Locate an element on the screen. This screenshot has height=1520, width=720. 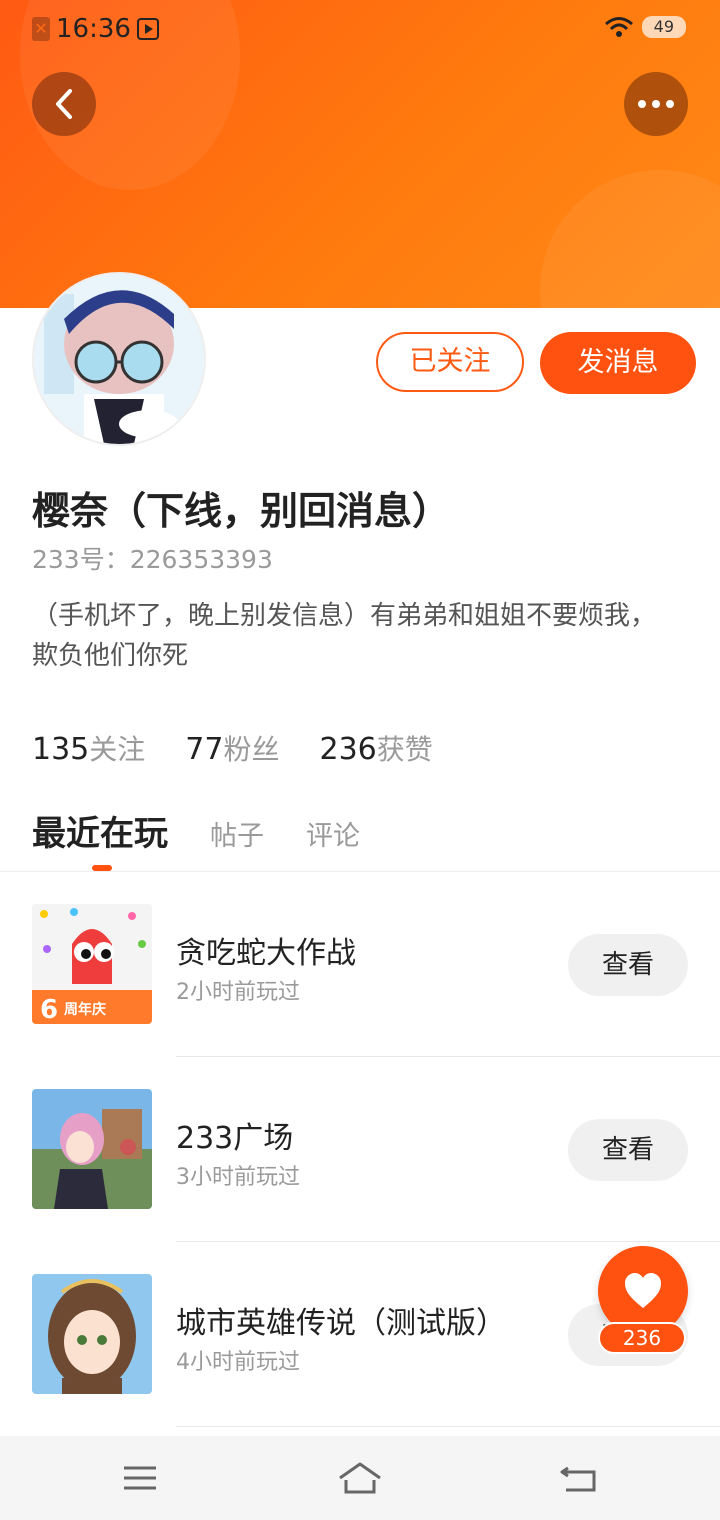
avatar-illustration is located at coordinates (119, 359).